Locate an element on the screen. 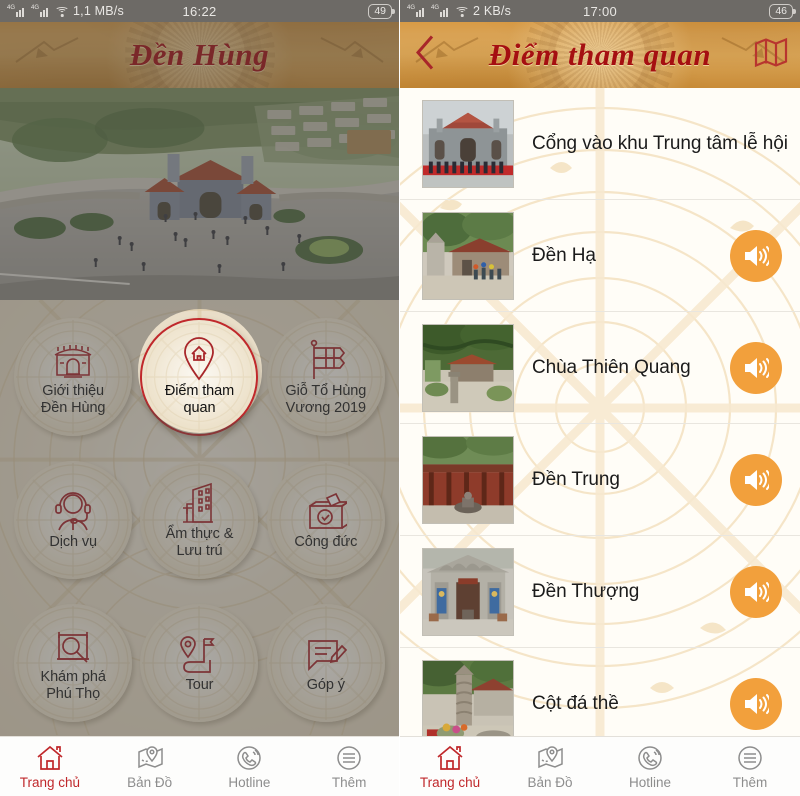 The height and width of the screenshot is (796, 800). menu-item-gop-y: Góp ý is located at coordinates (325, 662).